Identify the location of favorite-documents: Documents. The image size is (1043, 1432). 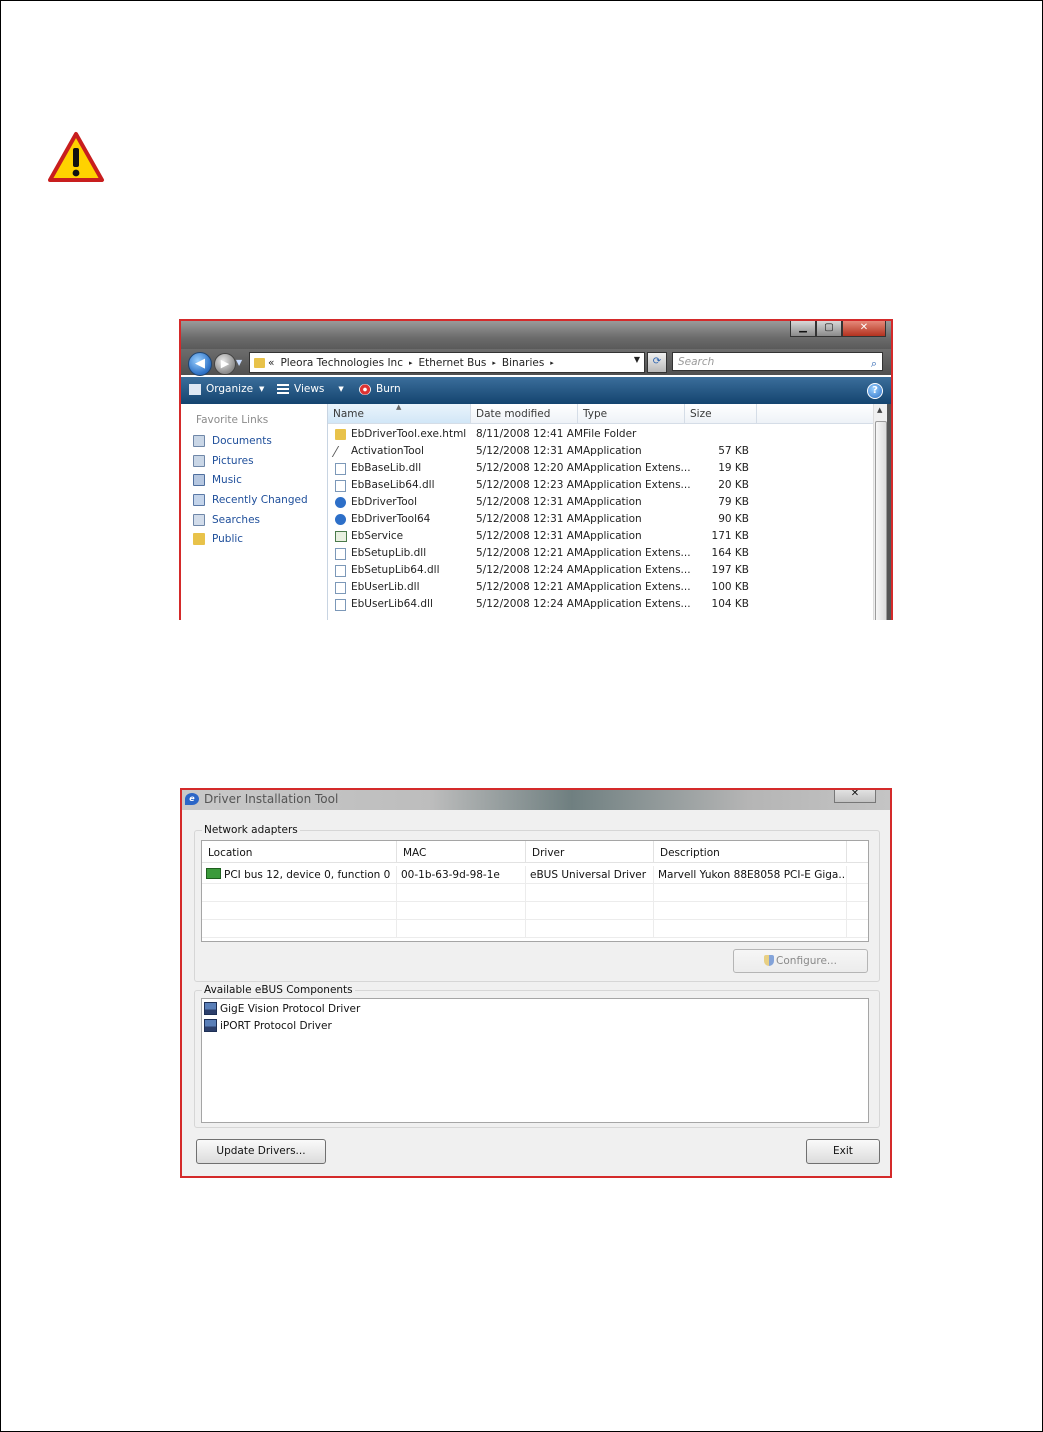
(232, 441).